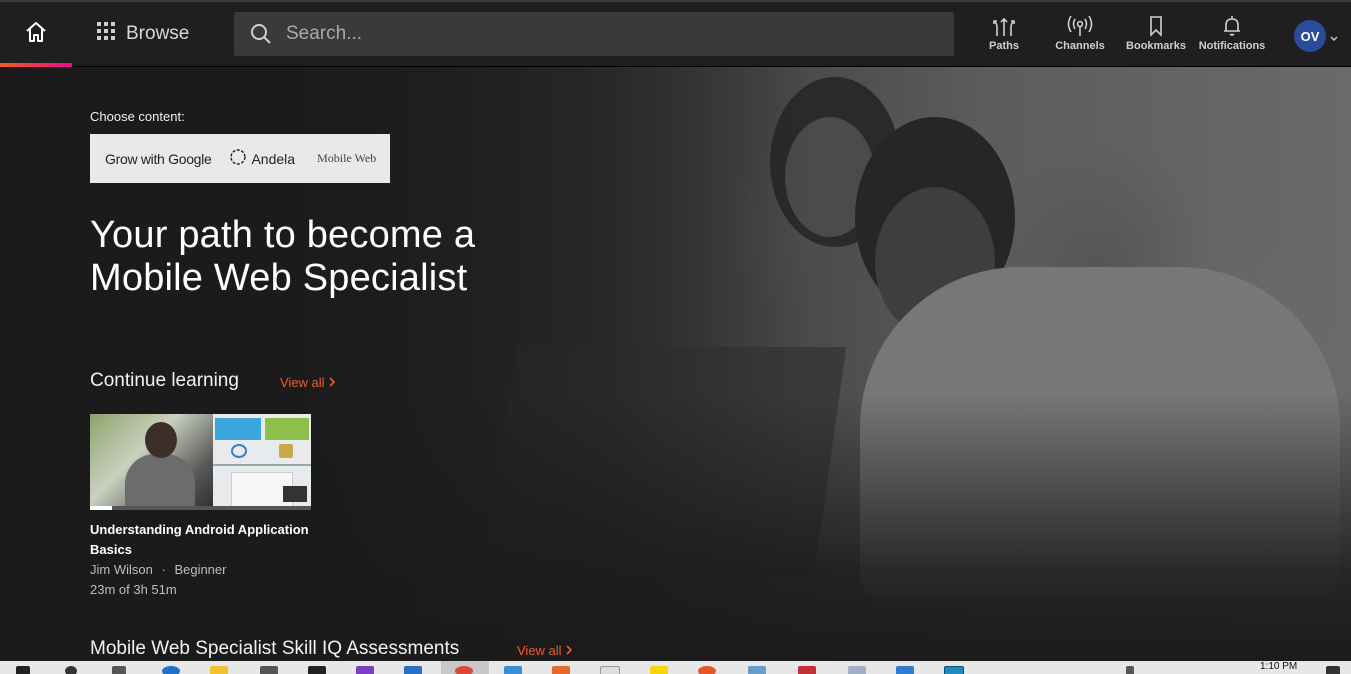 This screenshot has height=674, width=1351. Describe the element at coordinates (464, 670) in the screenshot. I see `chrome-icon` at that location.